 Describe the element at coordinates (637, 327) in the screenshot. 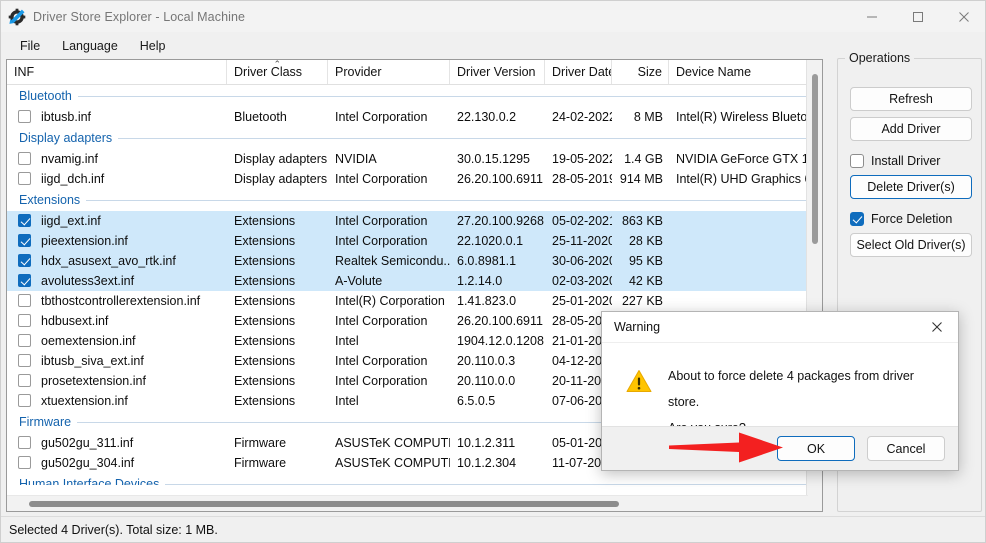

I see `dialog-title: Warning` at that location.